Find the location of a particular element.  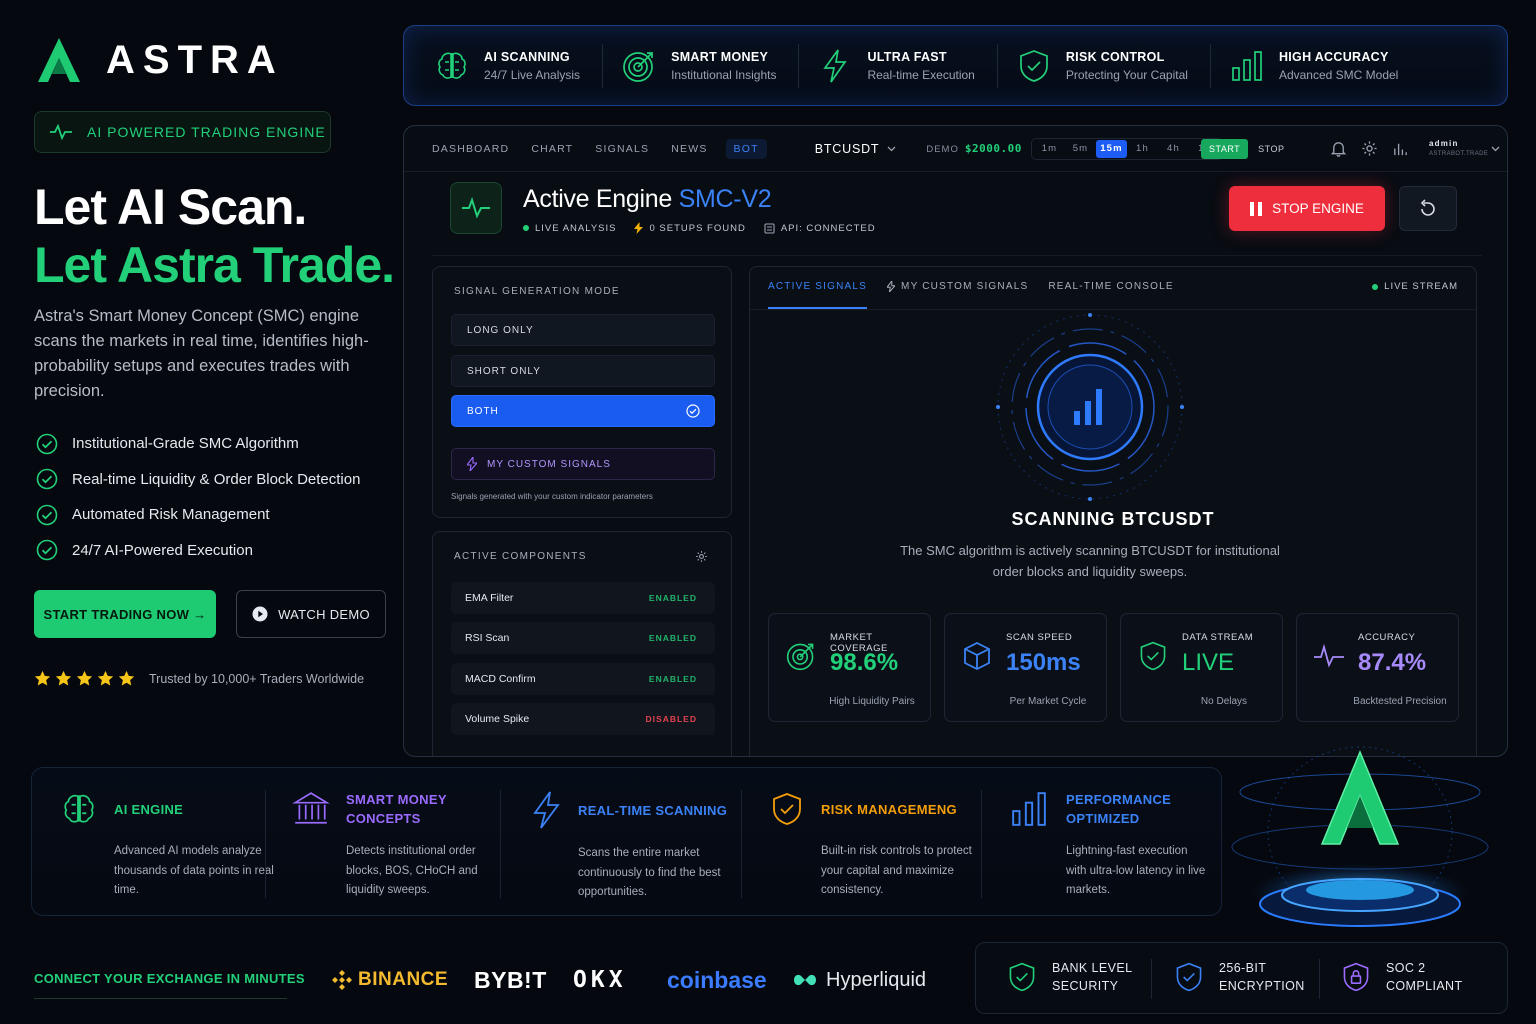

exchange-underline is located at coordinates (160, 998).